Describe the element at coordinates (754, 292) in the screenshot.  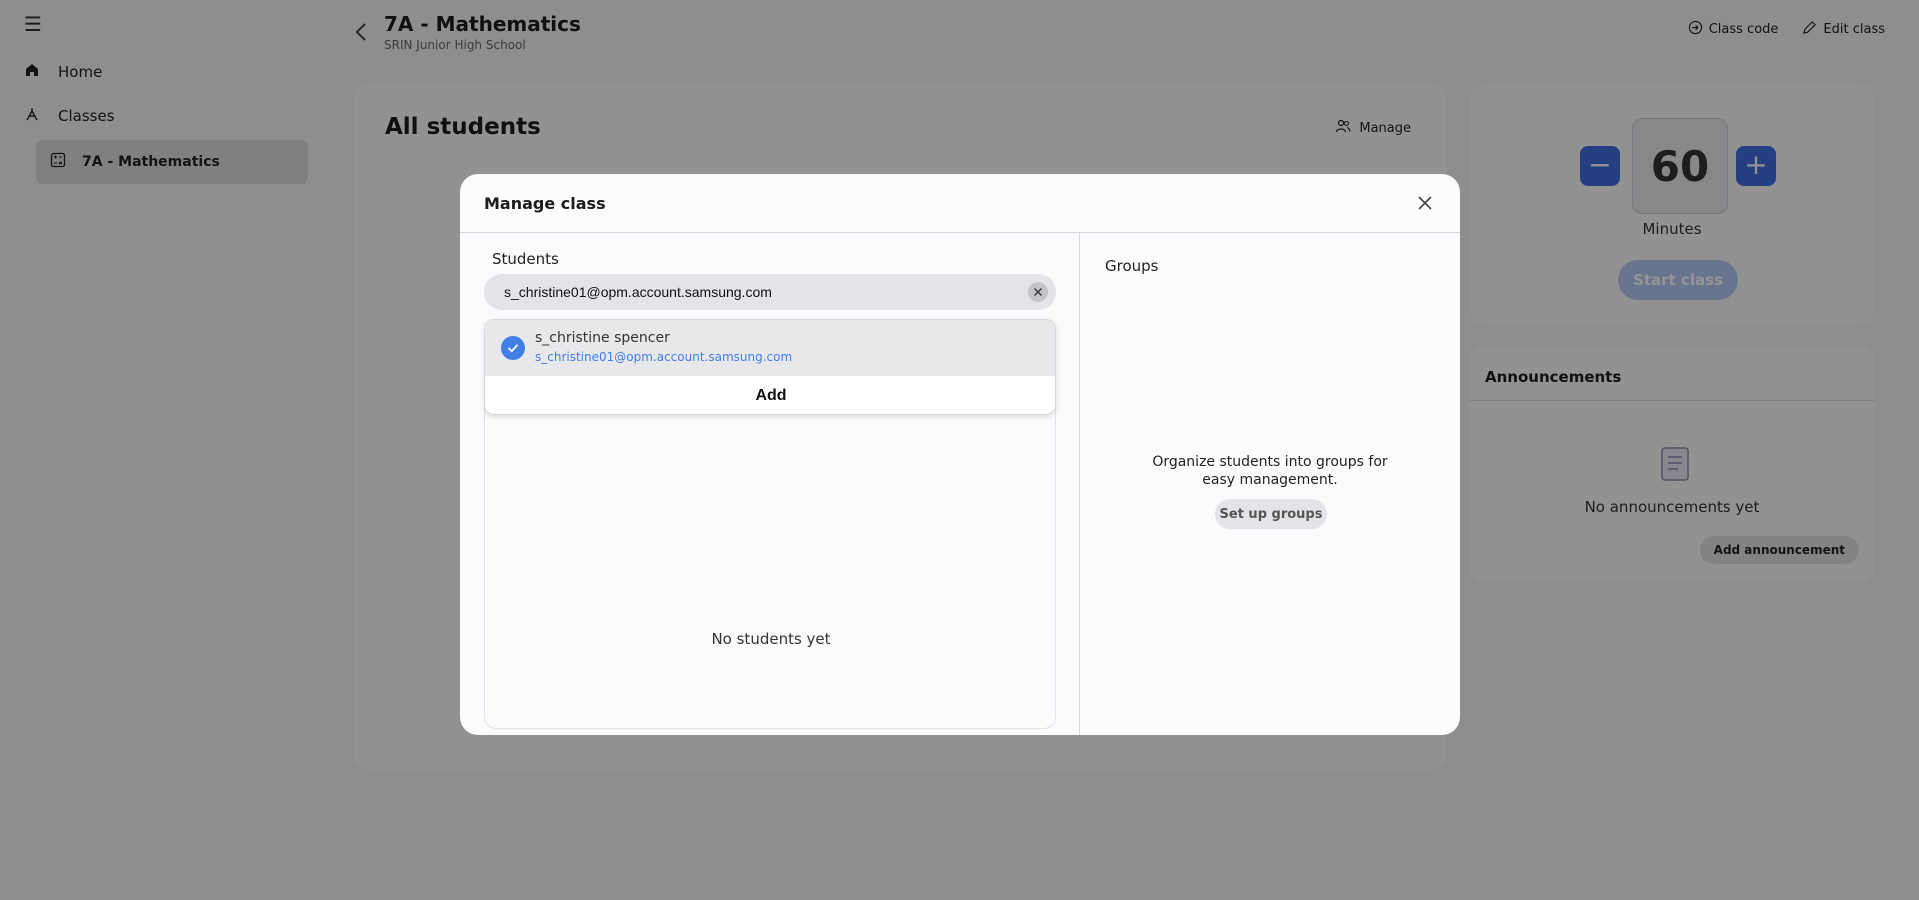
I see `student-search-input` at that location.